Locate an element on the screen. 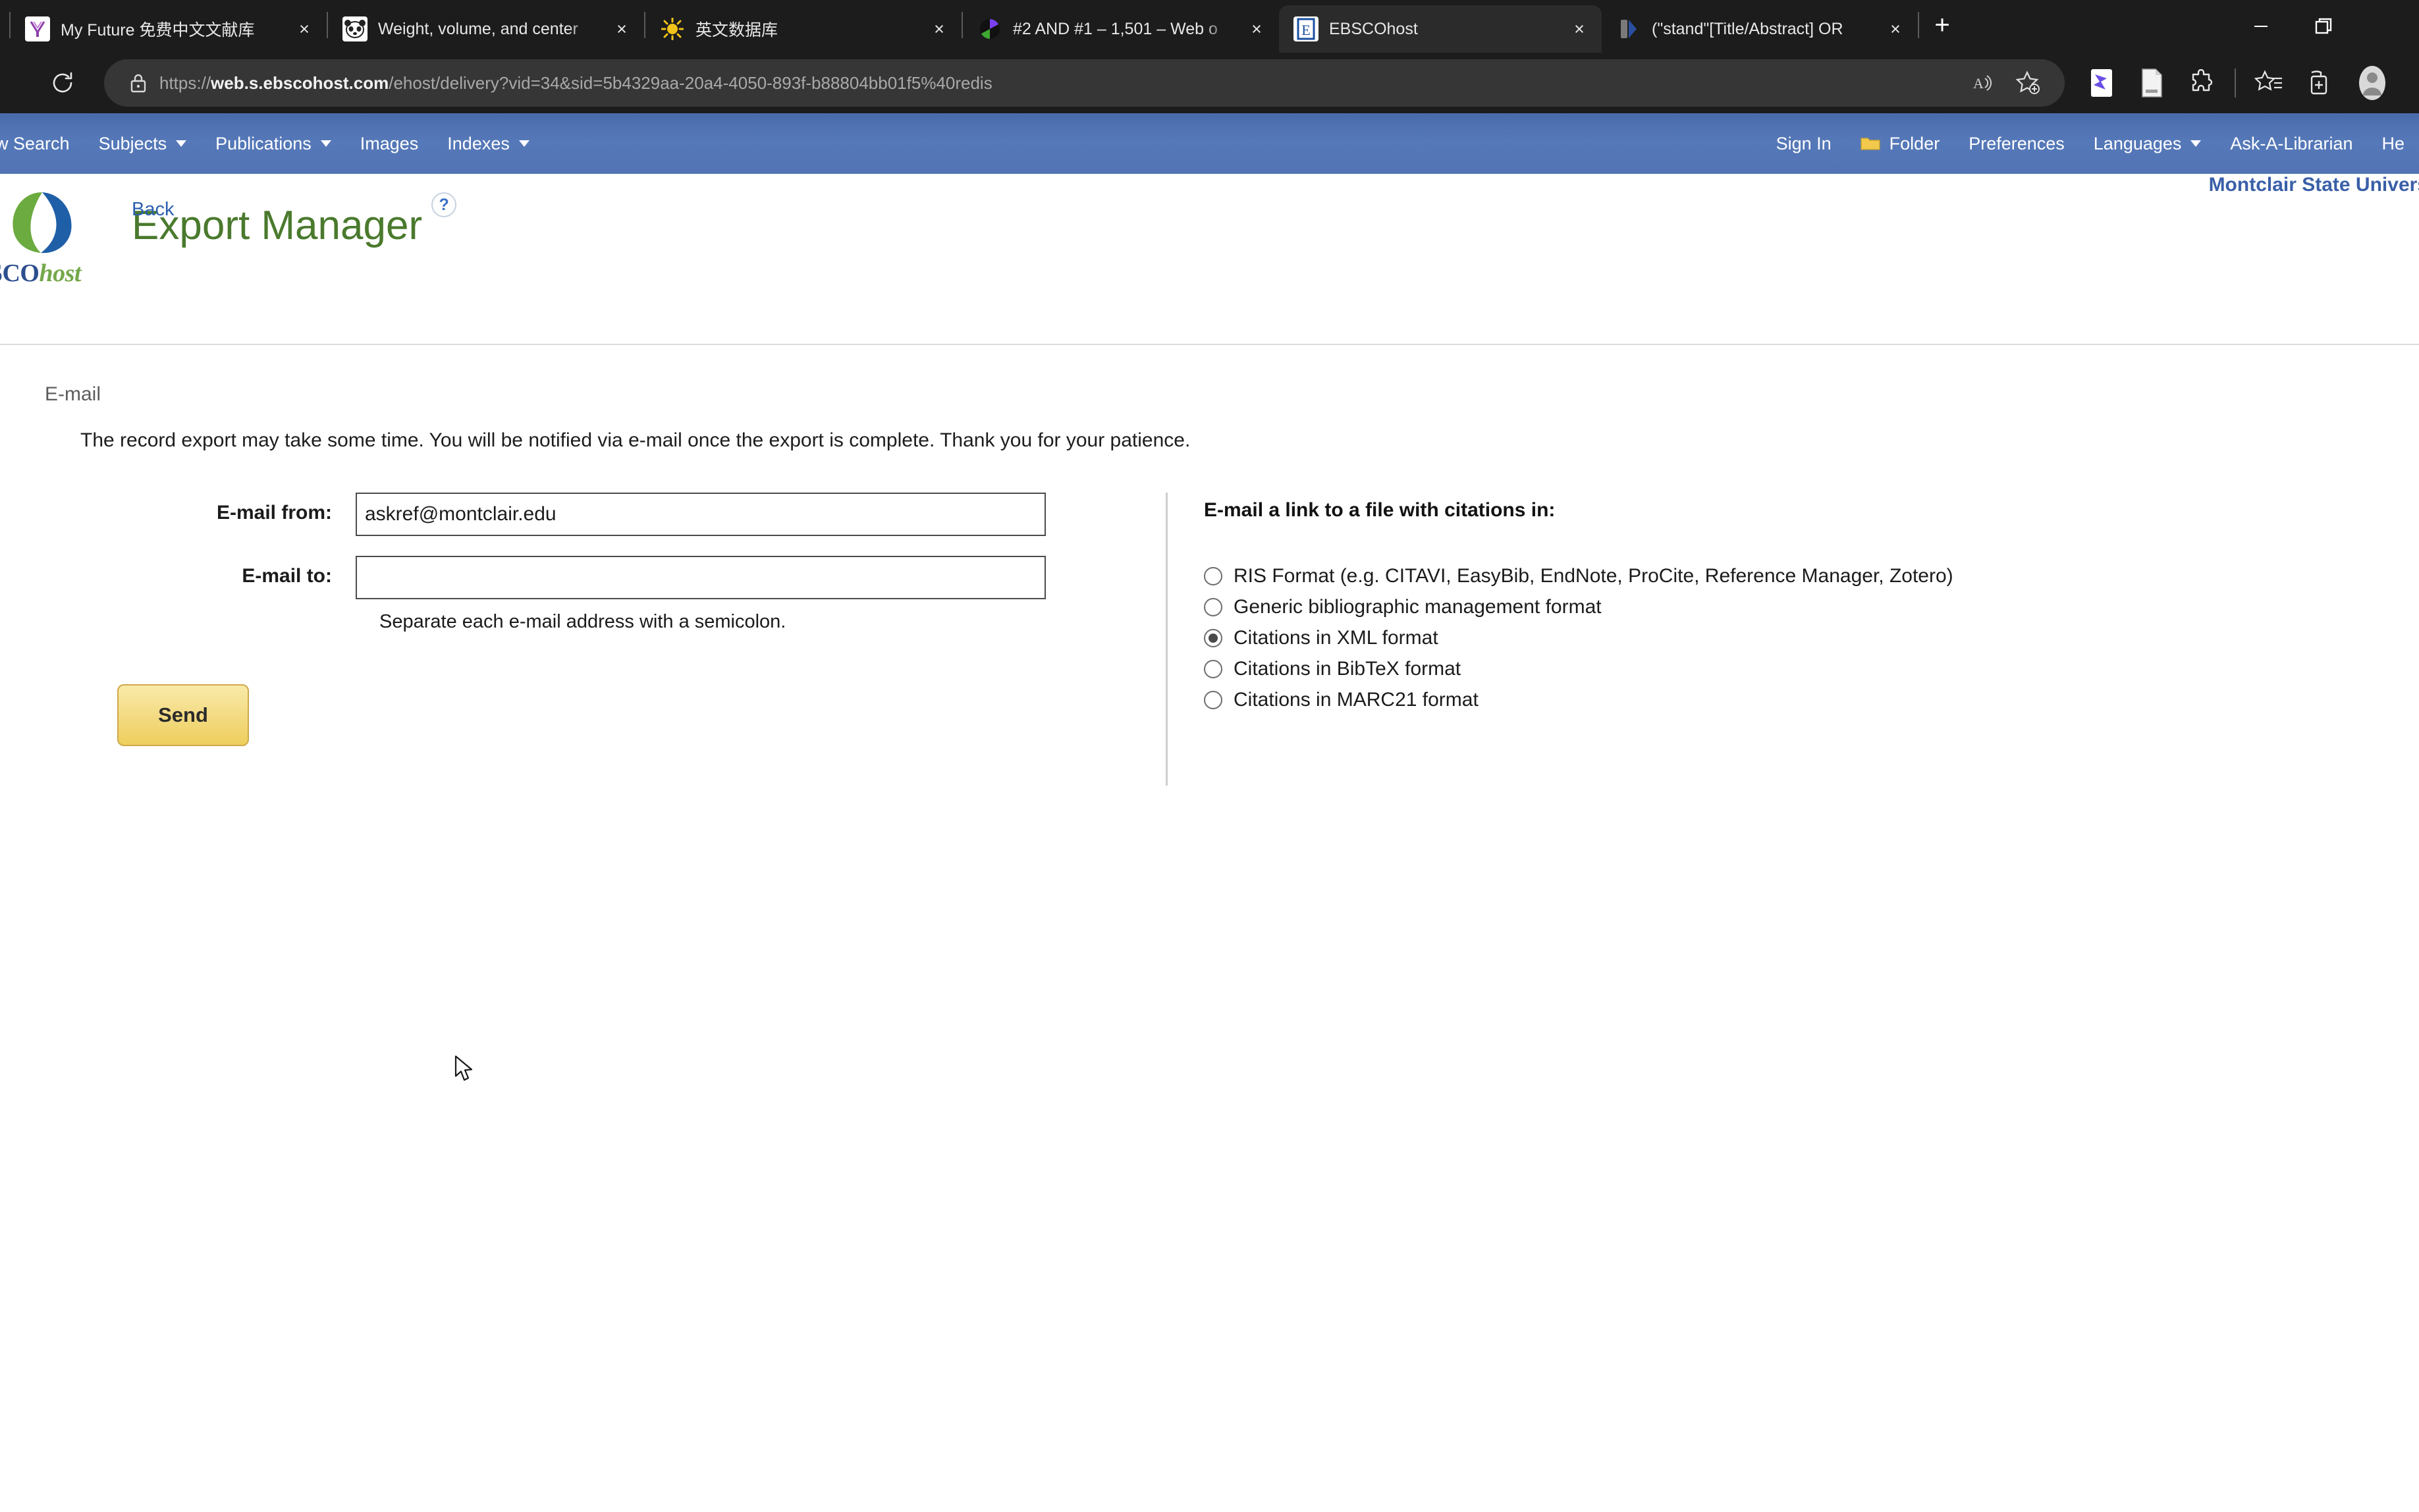 This screenshot has width=2419, height=1512. browser-tab-active: E EBSCOhost × is located at coordinates (1440, 29).